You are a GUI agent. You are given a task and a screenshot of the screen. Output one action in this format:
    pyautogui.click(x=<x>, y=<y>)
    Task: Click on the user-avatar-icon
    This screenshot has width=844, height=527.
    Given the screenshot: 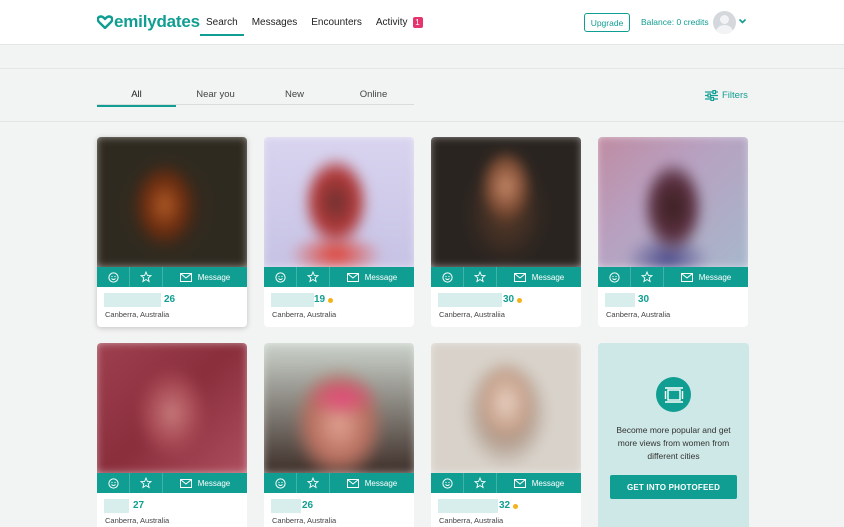 What is the action you would take?
    pyautogui.click(x=724, y=22)
    